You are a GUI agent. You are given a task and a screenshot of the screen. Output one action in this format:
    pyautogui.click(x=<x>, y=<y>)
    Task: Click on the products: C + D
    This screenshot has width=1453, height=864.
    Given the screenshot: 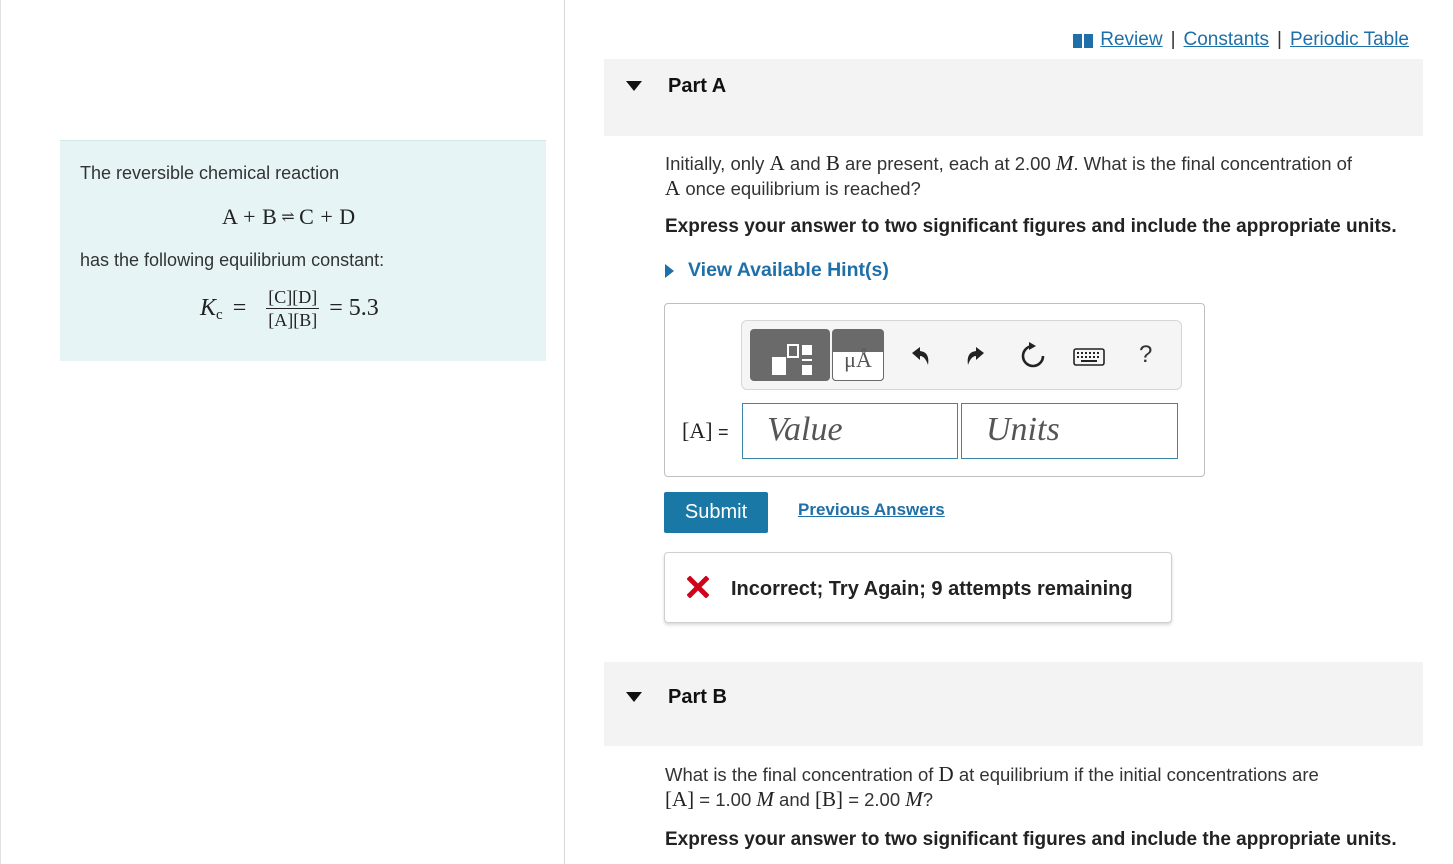 What is the action you would take?
    pyautogui.click(x=327, y=216)
    